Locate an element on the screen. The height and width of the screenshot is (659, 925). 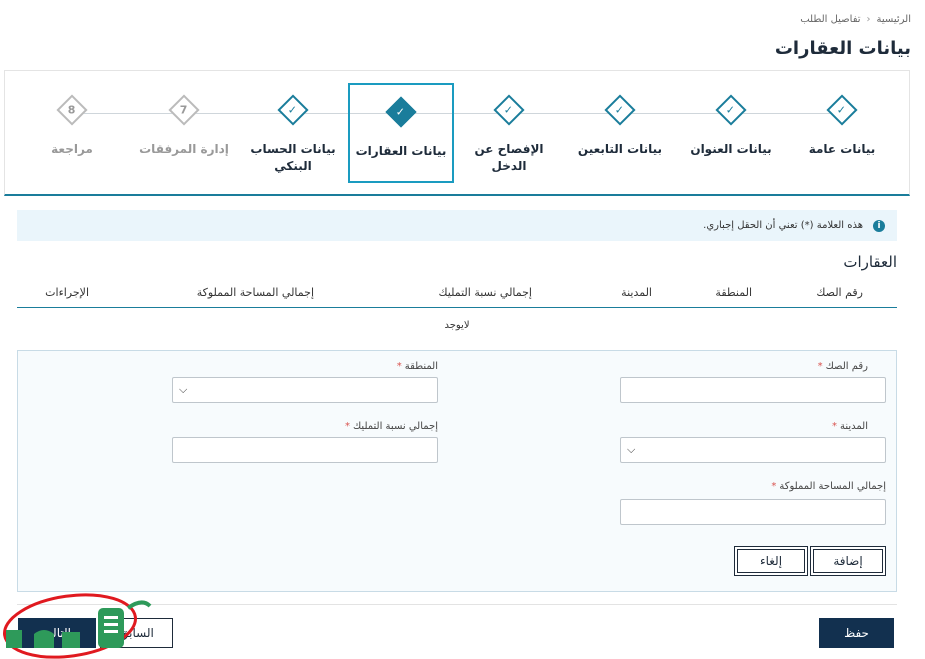
step-label: إدارة المرفقات is located at coordinates (184, 149).